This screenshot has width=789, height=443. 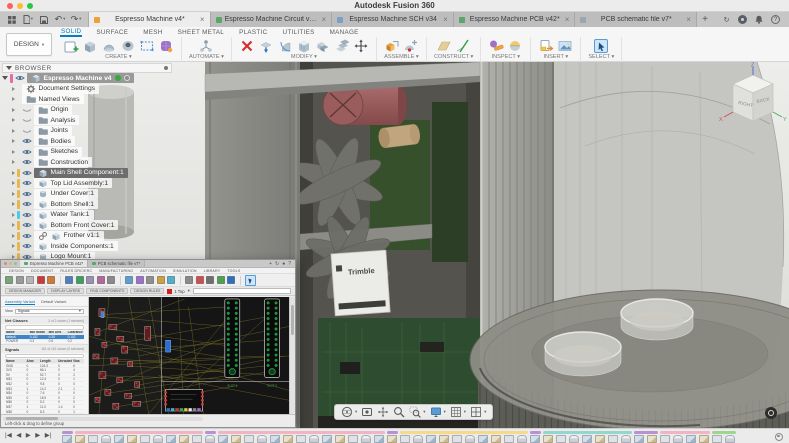 I want to click on glass-cup-front, so click(x=583, y=354).